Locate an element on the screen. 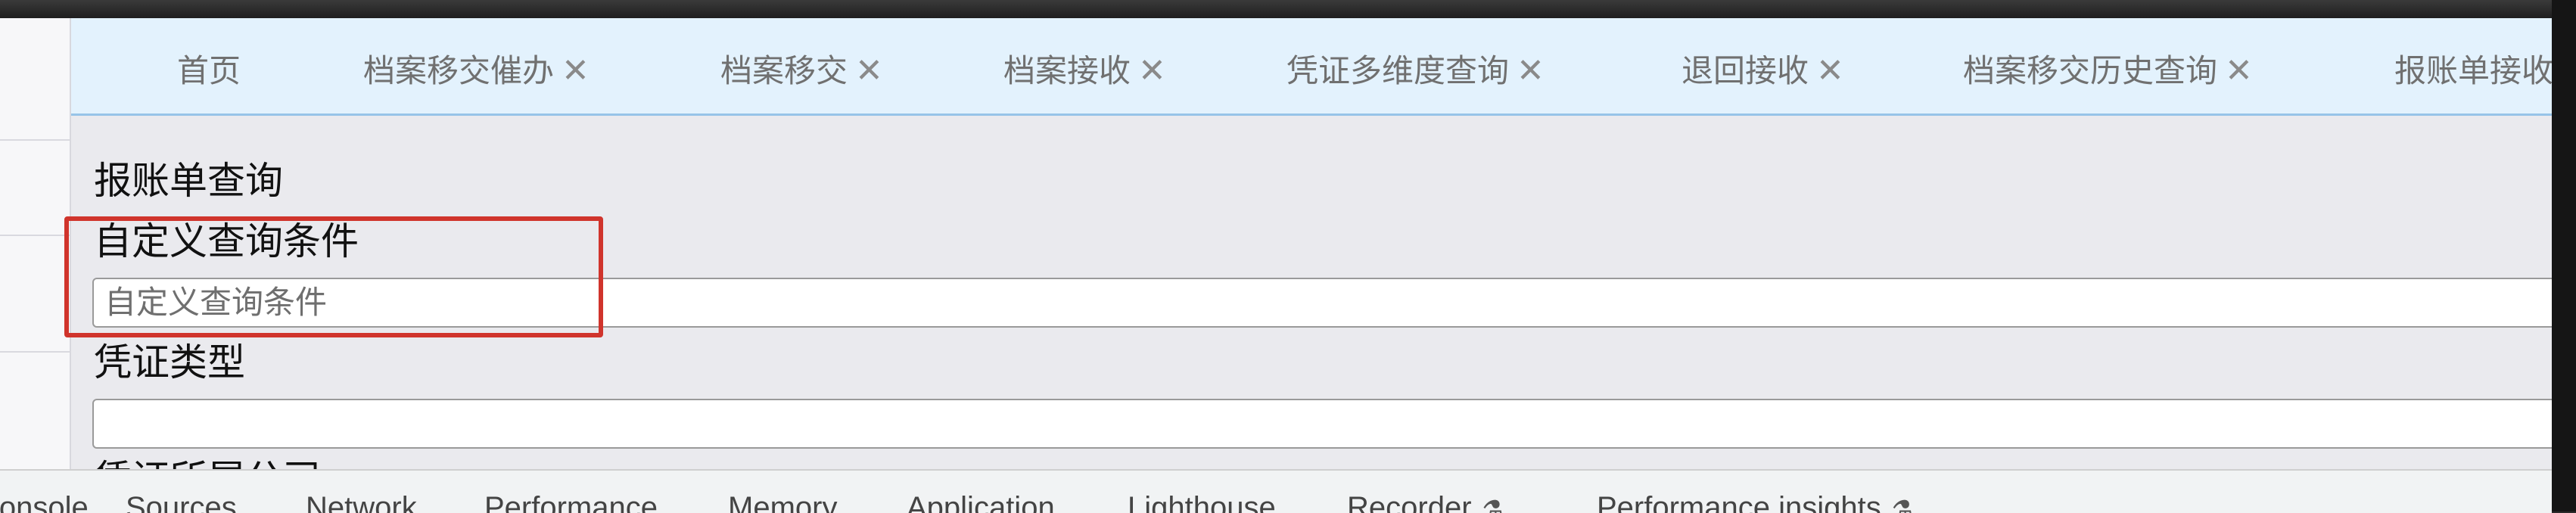 The width and height of the screenshot is (2576, 513). tab-label: 报账单接收 is located at coordinates (2473, 71).